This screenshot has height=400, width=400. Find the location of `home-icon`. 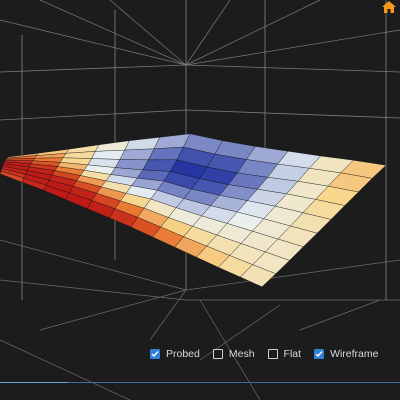

home-icon is located at coordinates (389, 7).